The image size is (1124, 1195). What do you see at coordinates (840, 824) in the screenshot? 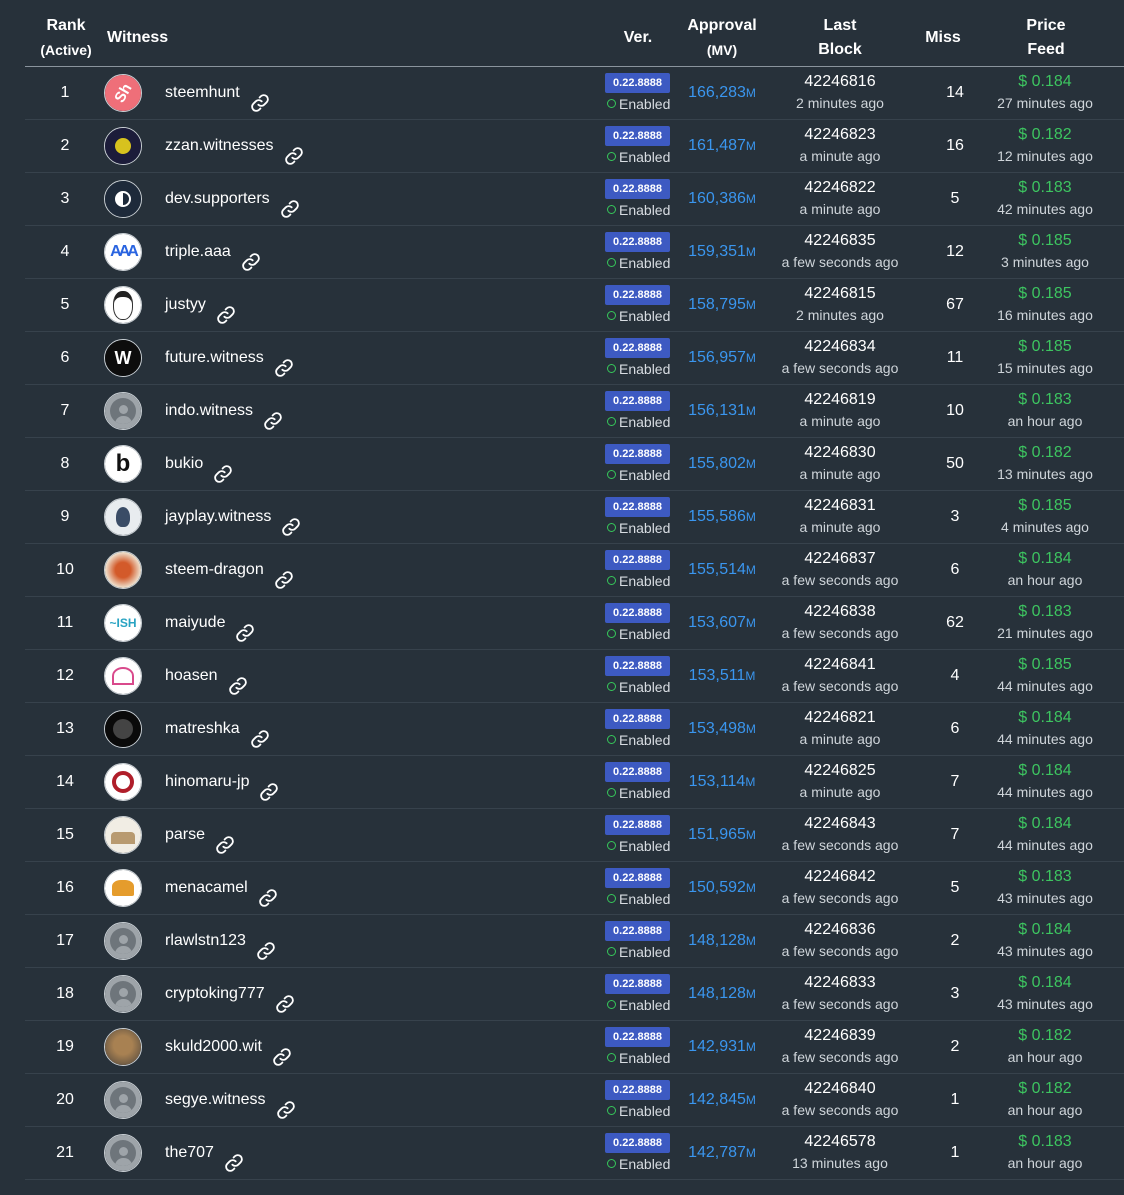
I see `last-block-number: 42246843` at bounding box center [840, 824].